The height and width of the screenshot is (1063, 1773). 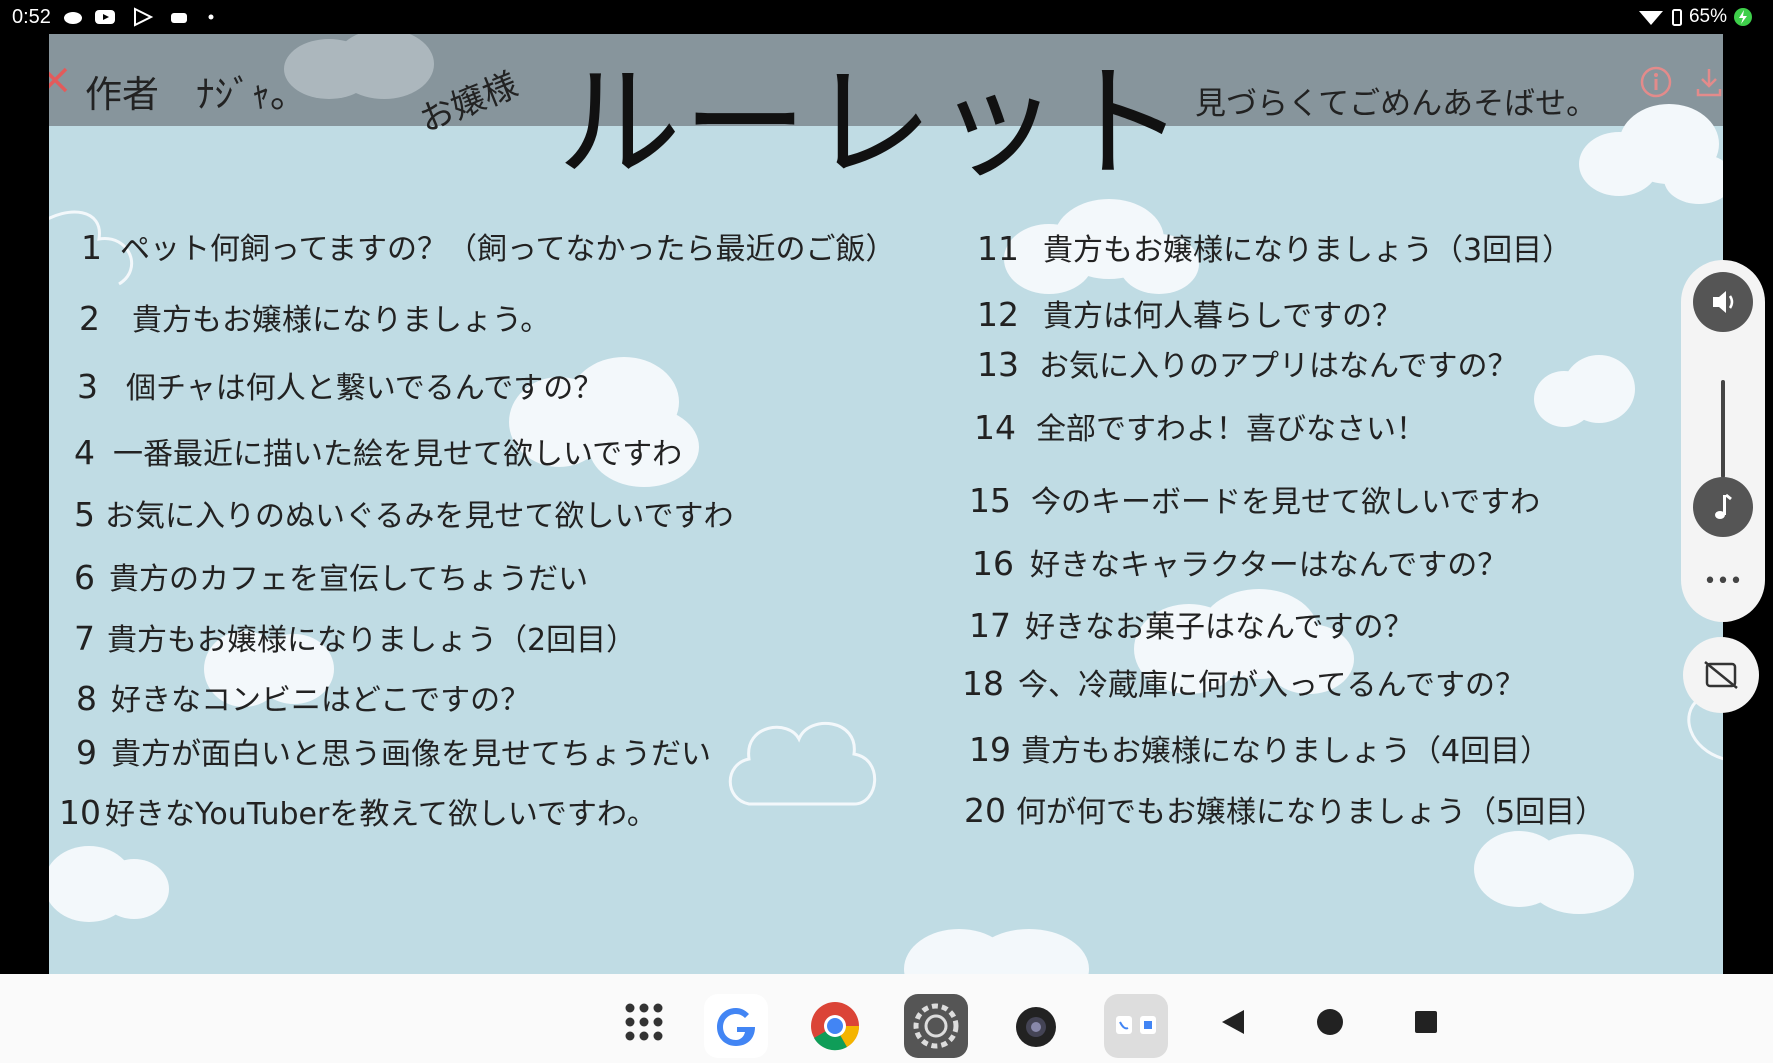 I want to click on author-label: 作者 ﾅｼﾞｬ。, so click(x=196, y=94).